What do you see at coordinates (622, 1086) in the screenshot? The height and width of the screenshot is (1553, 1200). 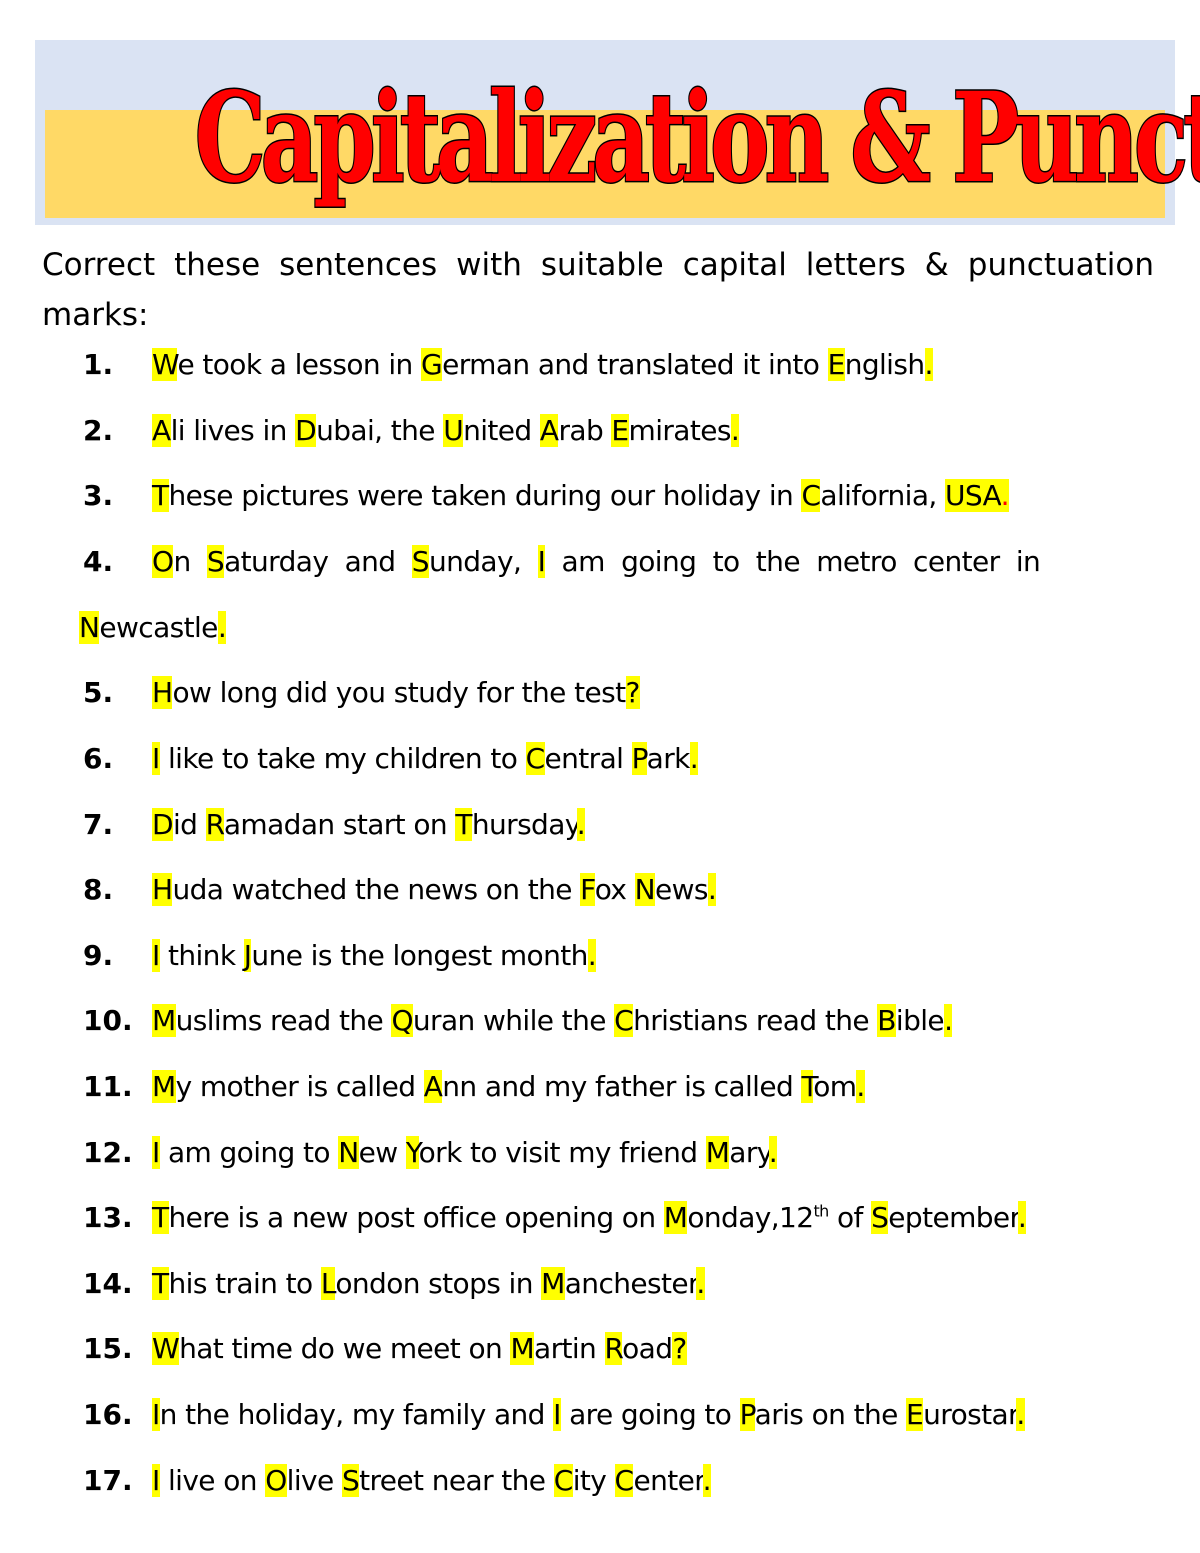 I see `sentence-segment: nn and my father is called` at bounding box center [622, 1086].